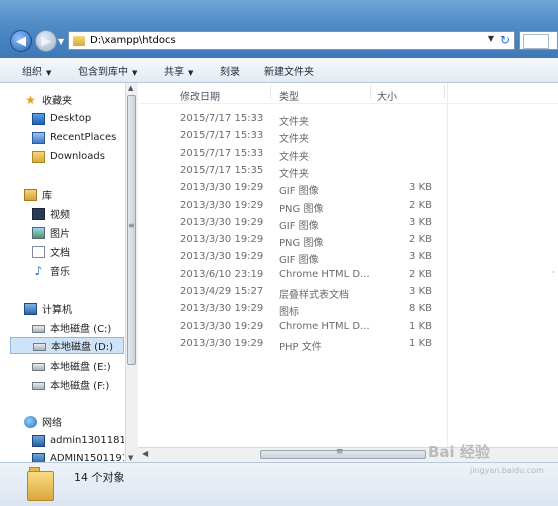 This screenshot has width=558, height=506. I want to click on share-button: 共享 ▼, so click(178, 70).